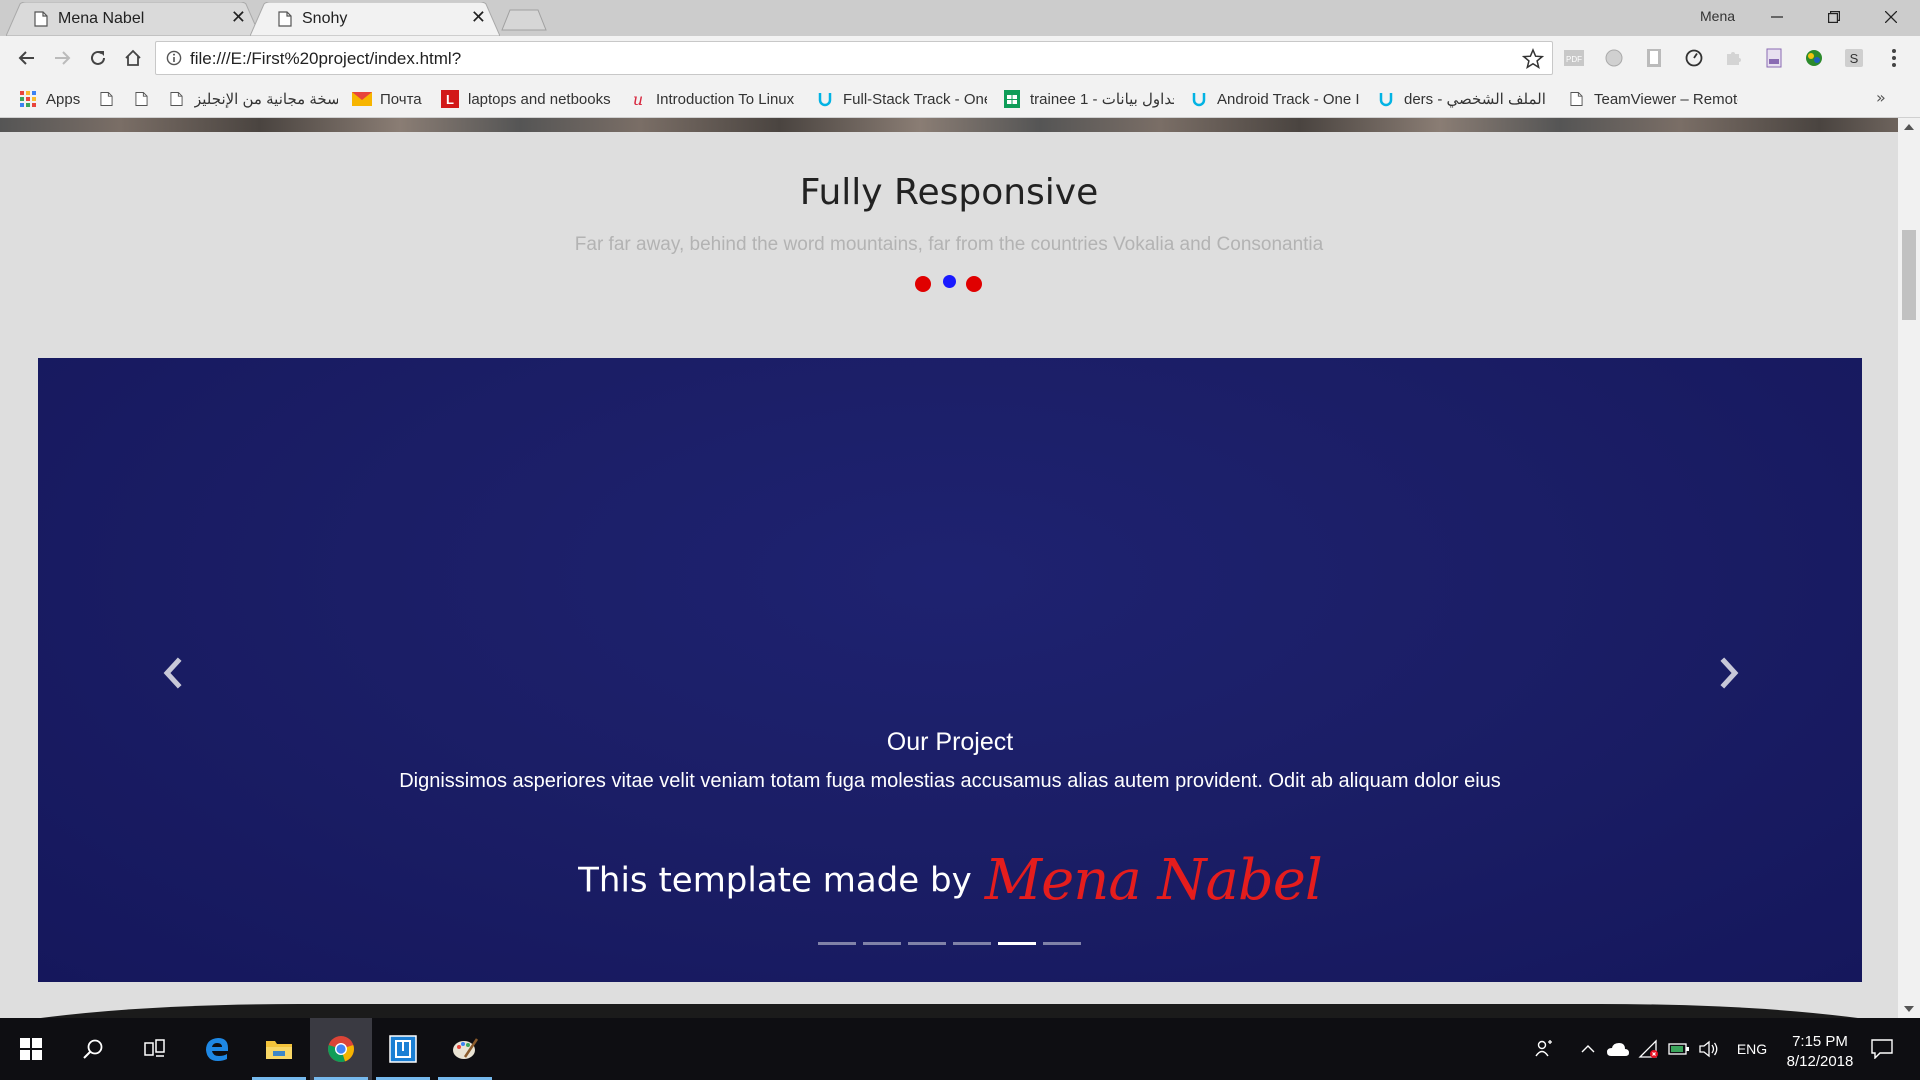 The height and width of the screenshot is (1080, 1920). I want to click on extension-globe, so click(1614, 58).